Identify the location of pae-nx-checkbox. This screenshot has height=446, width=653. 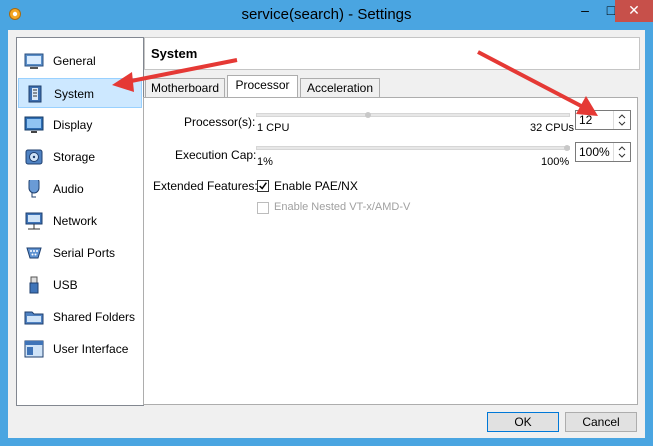
(263, 186).